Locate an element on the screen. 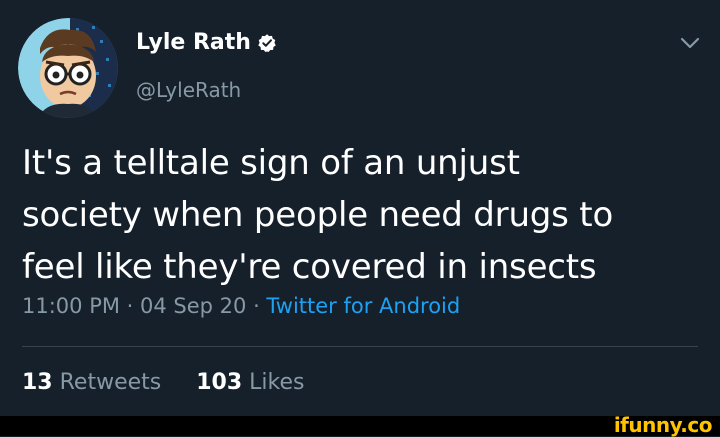 This screenshot has width=720, height=437. tweet-time: 11:00 PM is located at coordinates (71, 306).